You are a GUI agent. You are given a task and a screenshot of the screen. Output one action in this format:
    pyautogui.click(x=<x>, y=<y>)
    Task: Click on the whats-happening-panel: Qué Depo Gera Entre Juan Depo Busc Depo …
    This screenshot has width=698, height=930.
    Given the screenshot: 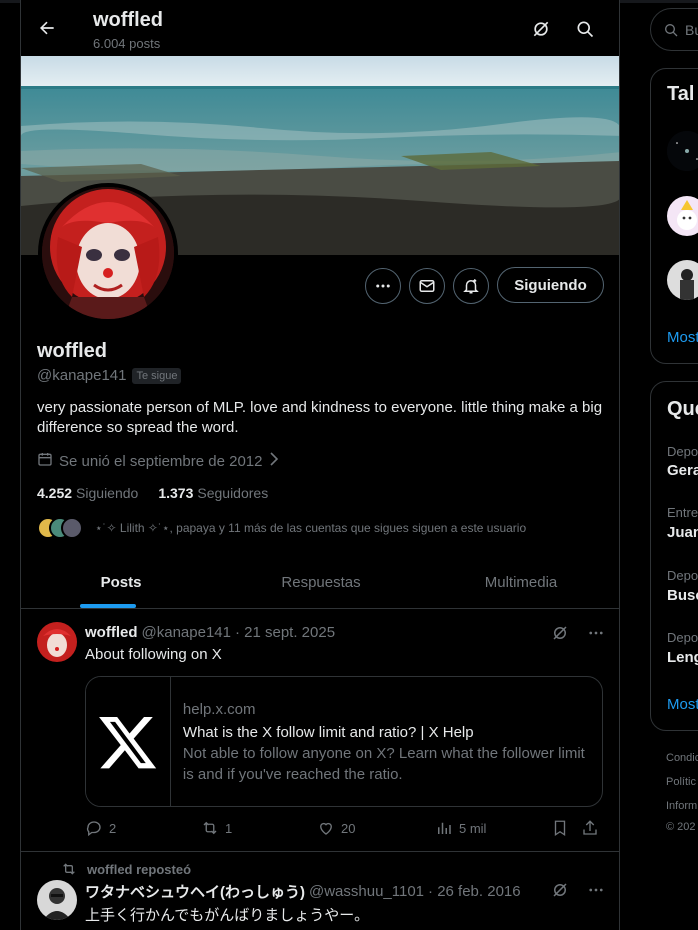 What is the action you would take?
    pyautogui.click(x=674, y=556)
    